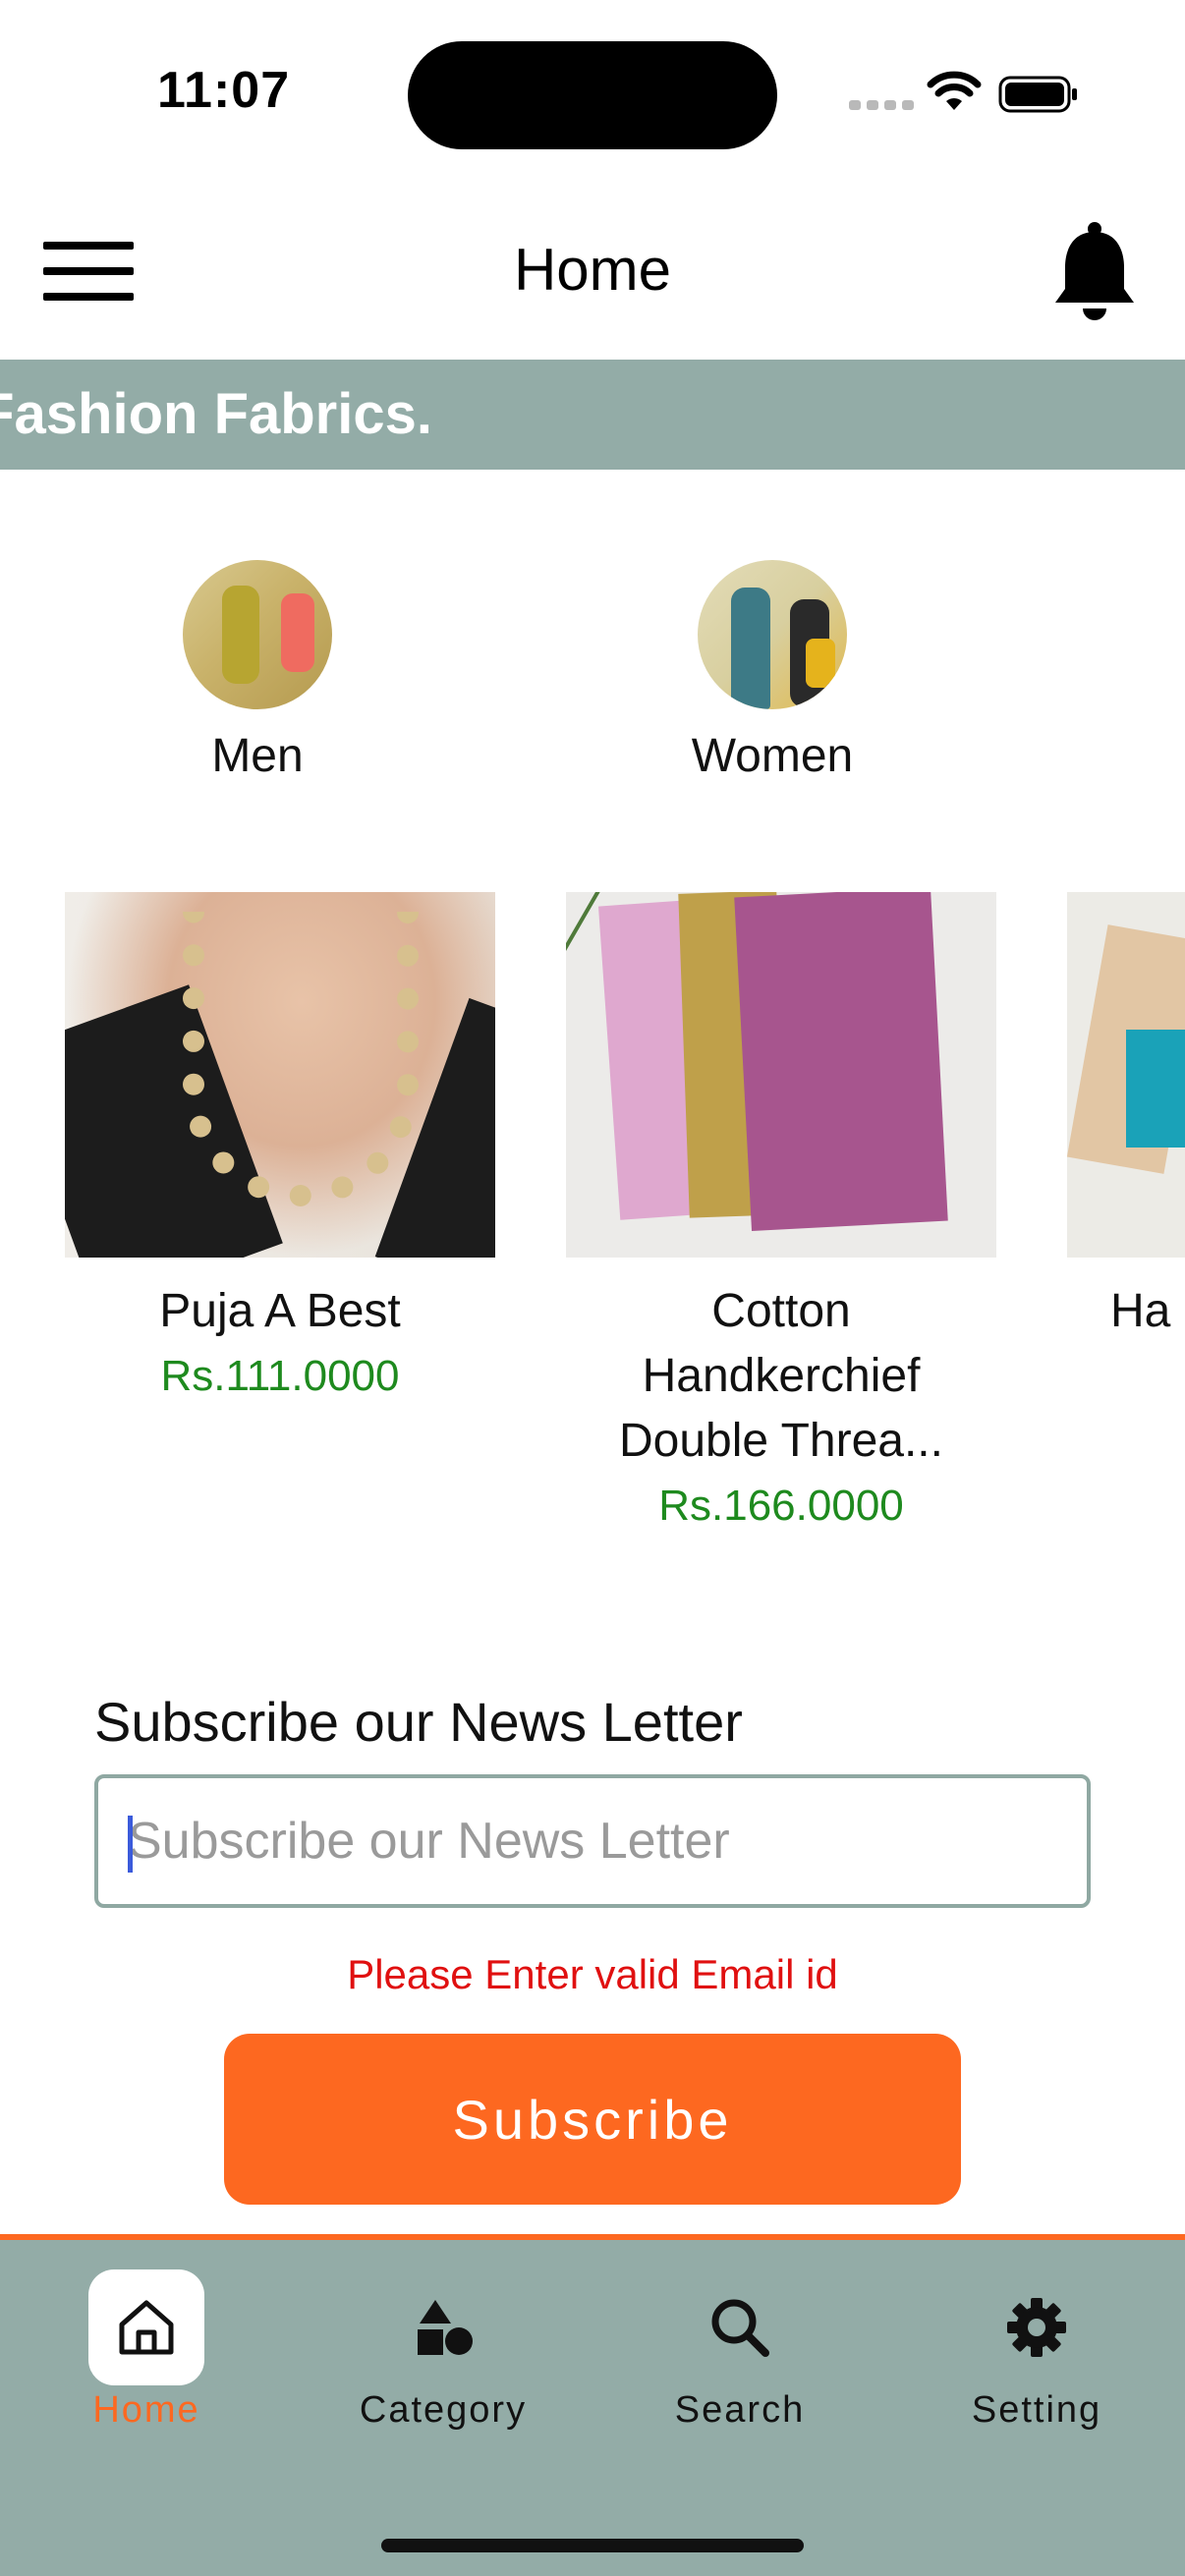  I want to click on nav-item-category: Category, so click(443, 2350).